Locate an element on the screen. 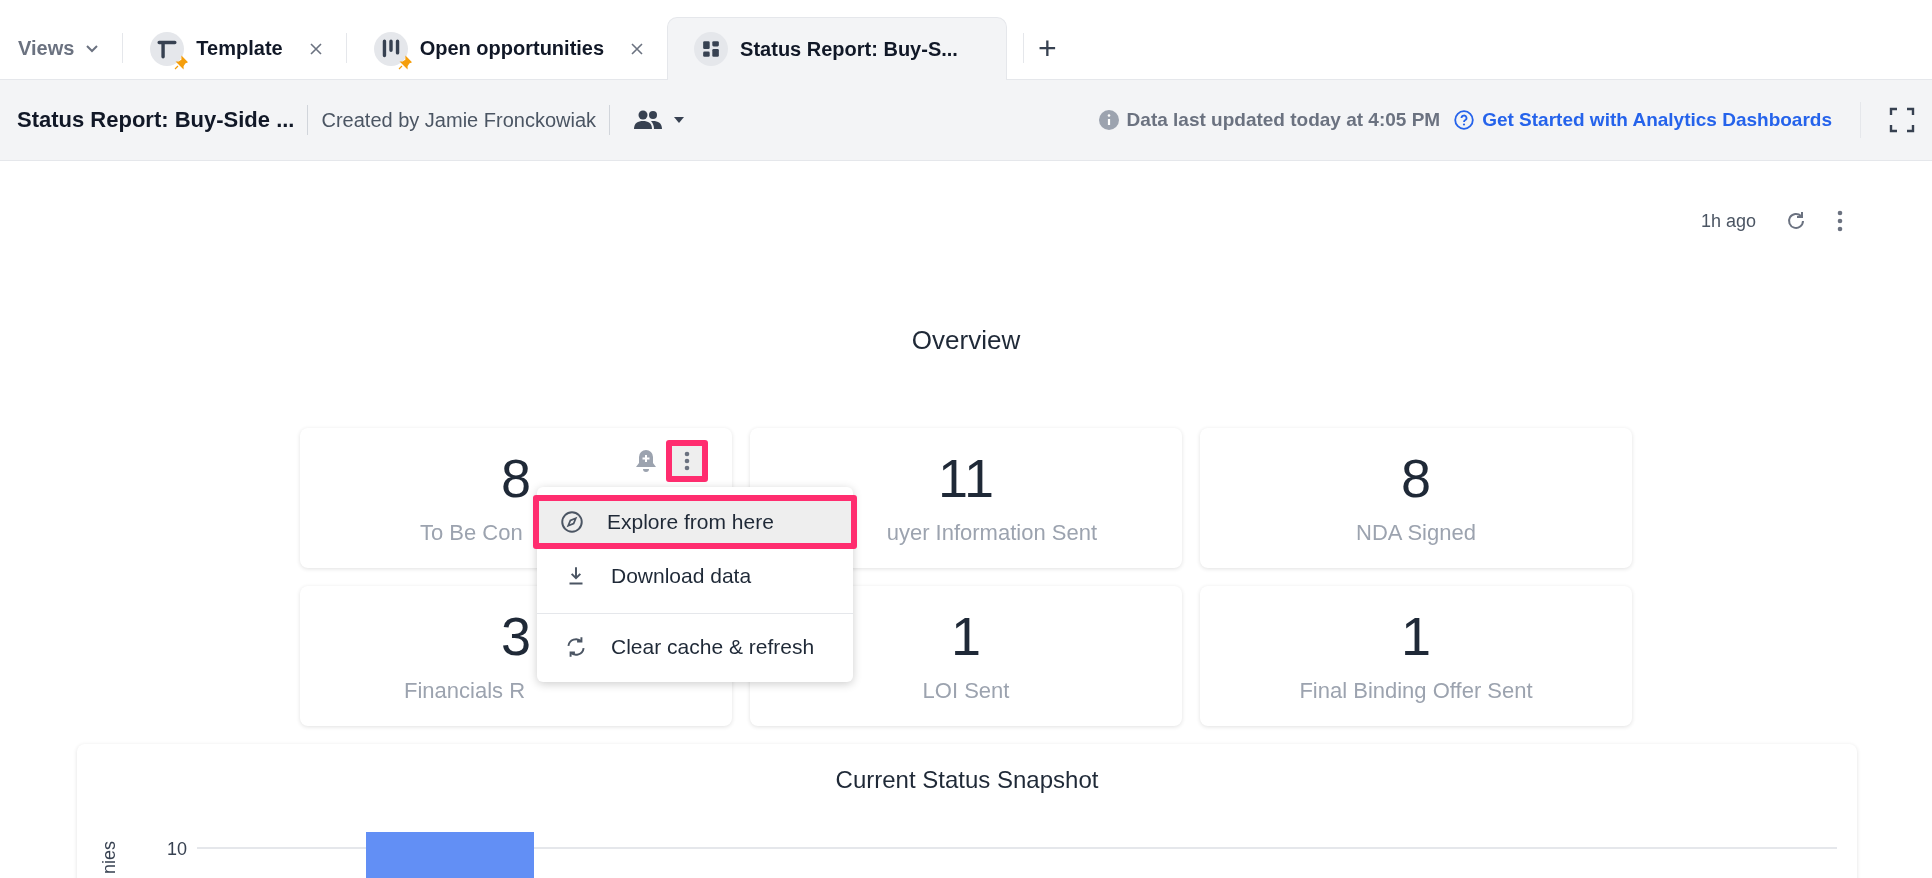 The height and width of the screenshot is (878, 1932). menu-item: Clear cache & refresh is located at coordinates (695, 647).